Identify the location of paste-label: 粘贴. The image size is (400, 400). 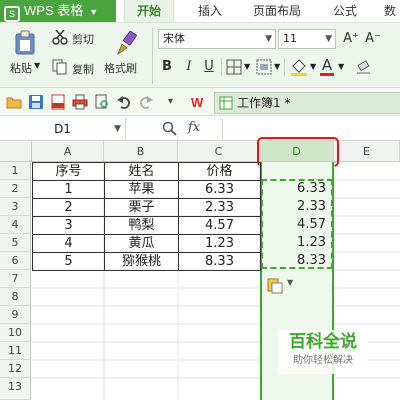
(21, 68).